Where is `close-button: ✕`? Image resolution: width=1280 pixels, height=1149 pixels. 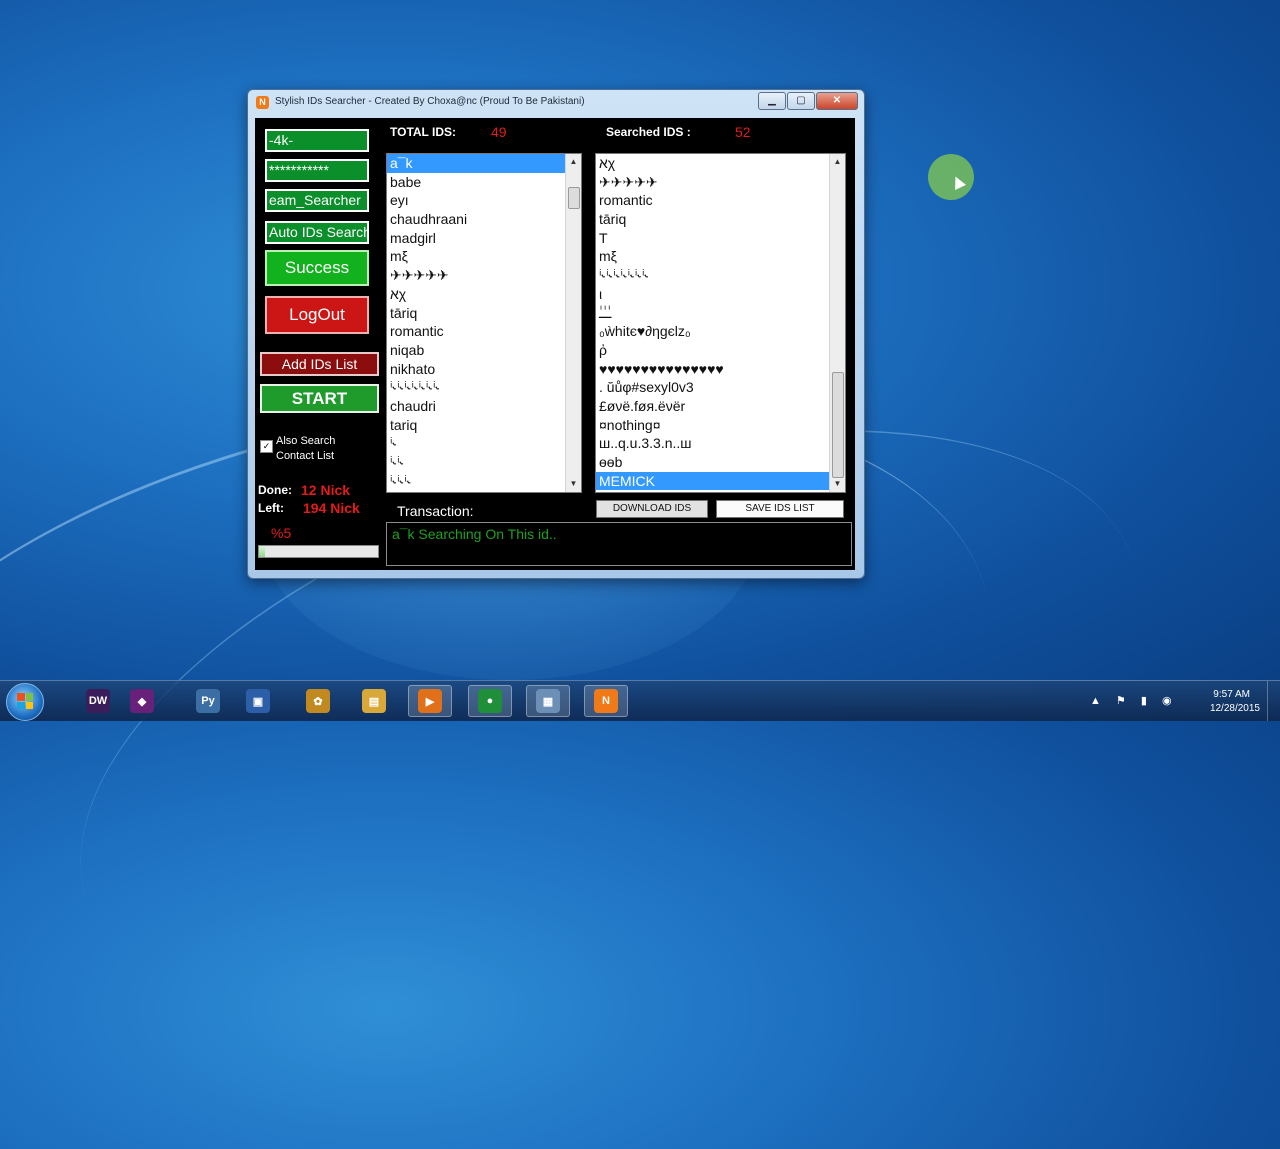
close-button: ✕ is located at coordinates (837, 101).